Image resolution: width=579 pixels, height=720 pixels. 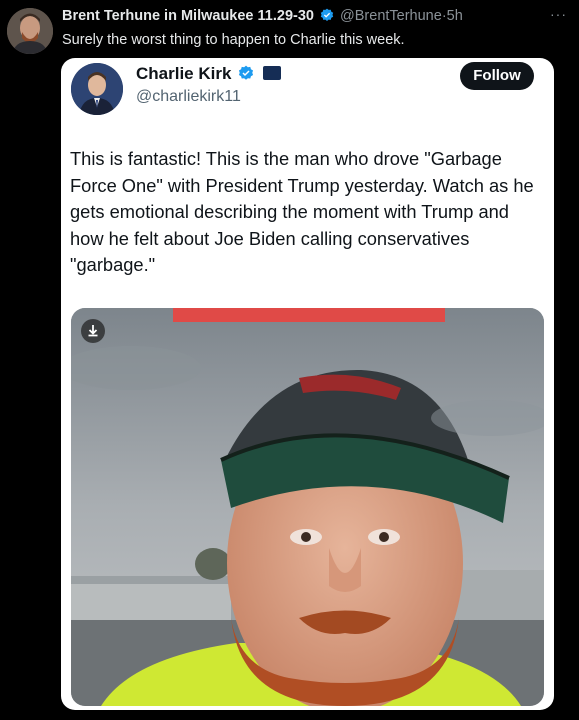 What do you see at coordinates (391, 16) in the screenshot?
I see `outer-author-handle: @BrentTerhune` at bounding box center [391, 16].